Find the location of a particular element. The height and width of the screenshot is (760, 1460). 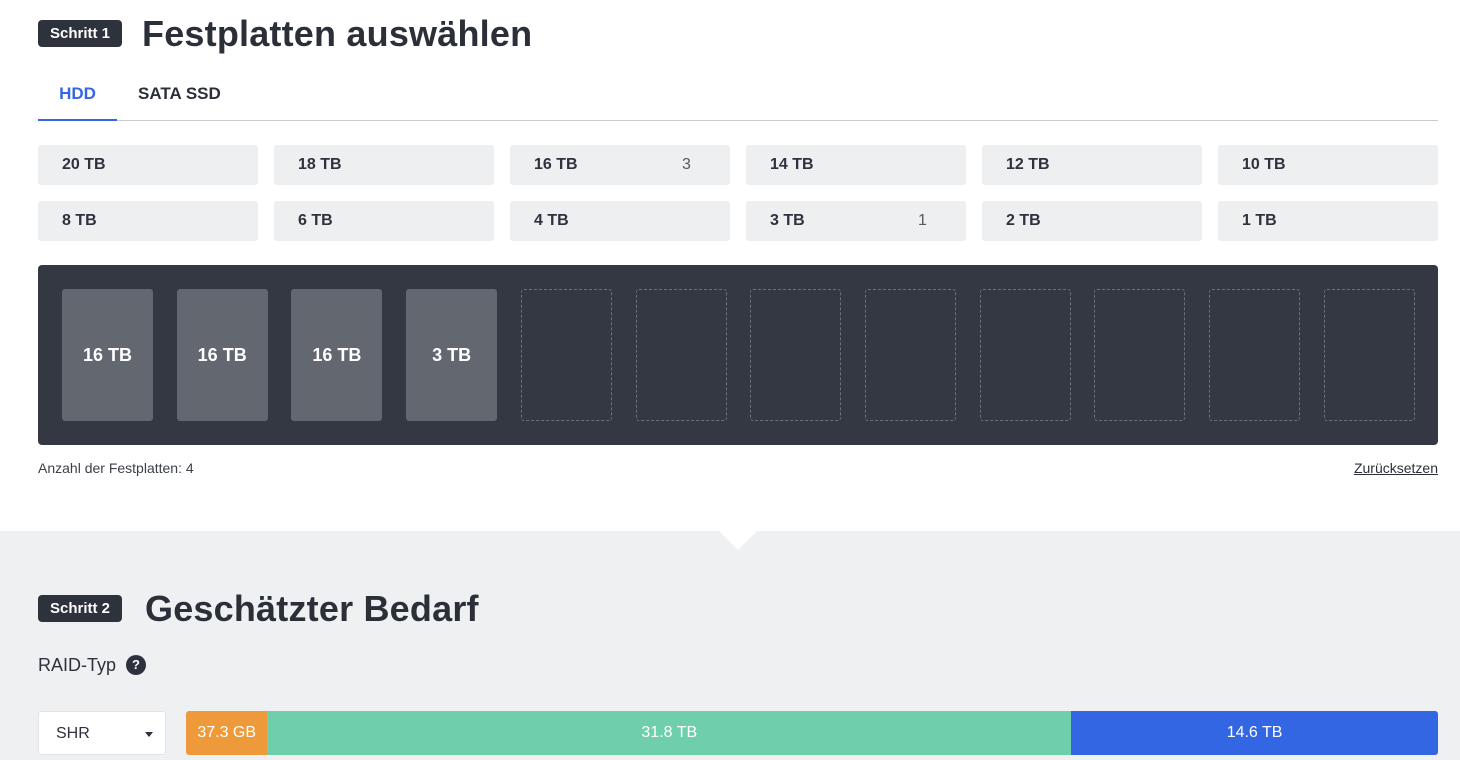

usage-segment-protection: 37.3 GB is located at coordinates (227, 733).